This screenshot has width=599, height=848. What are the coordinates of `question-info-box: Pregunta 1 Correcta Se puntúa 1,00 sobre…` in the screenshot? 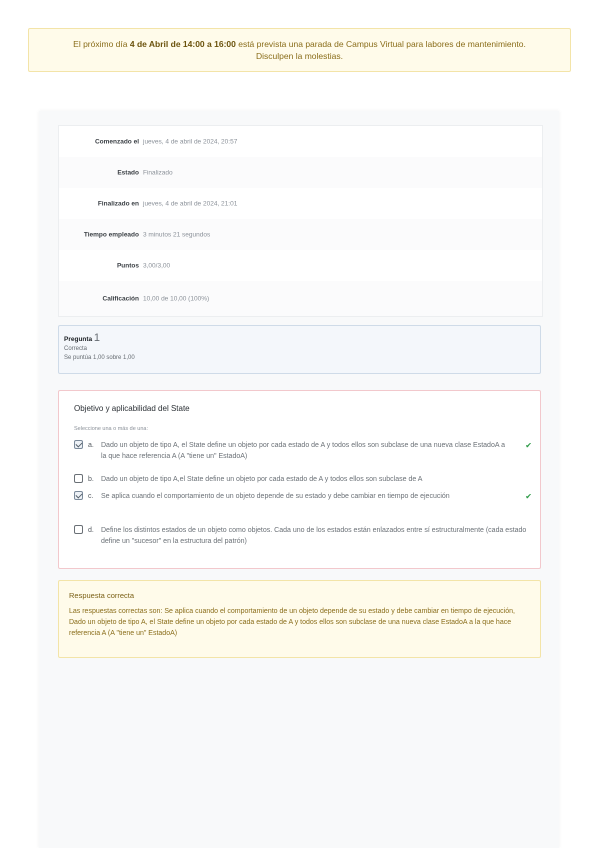 It's located at (299, 349).